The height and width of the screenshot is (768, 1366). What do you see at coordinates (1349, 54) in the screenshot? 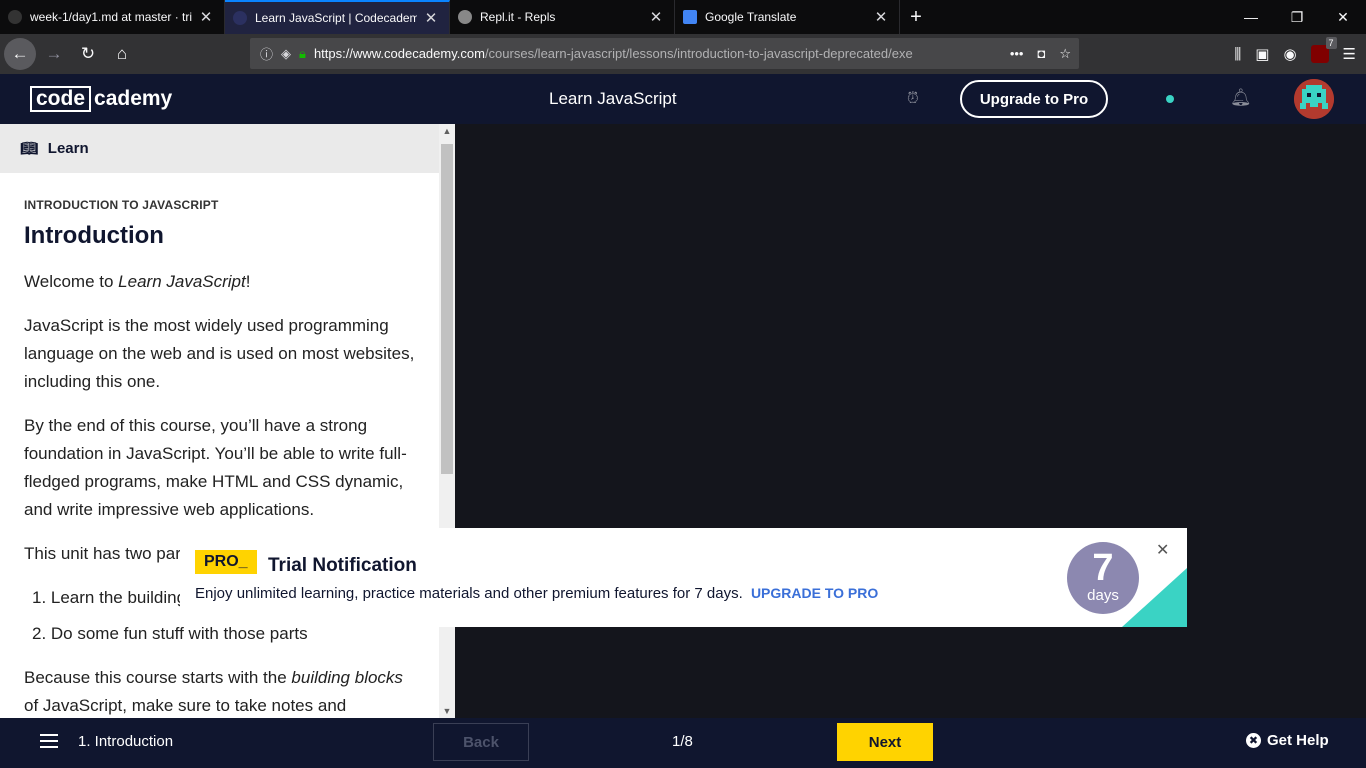
I see `hamburger-menu-icon: ☰` at bounding box center [1349, 54].